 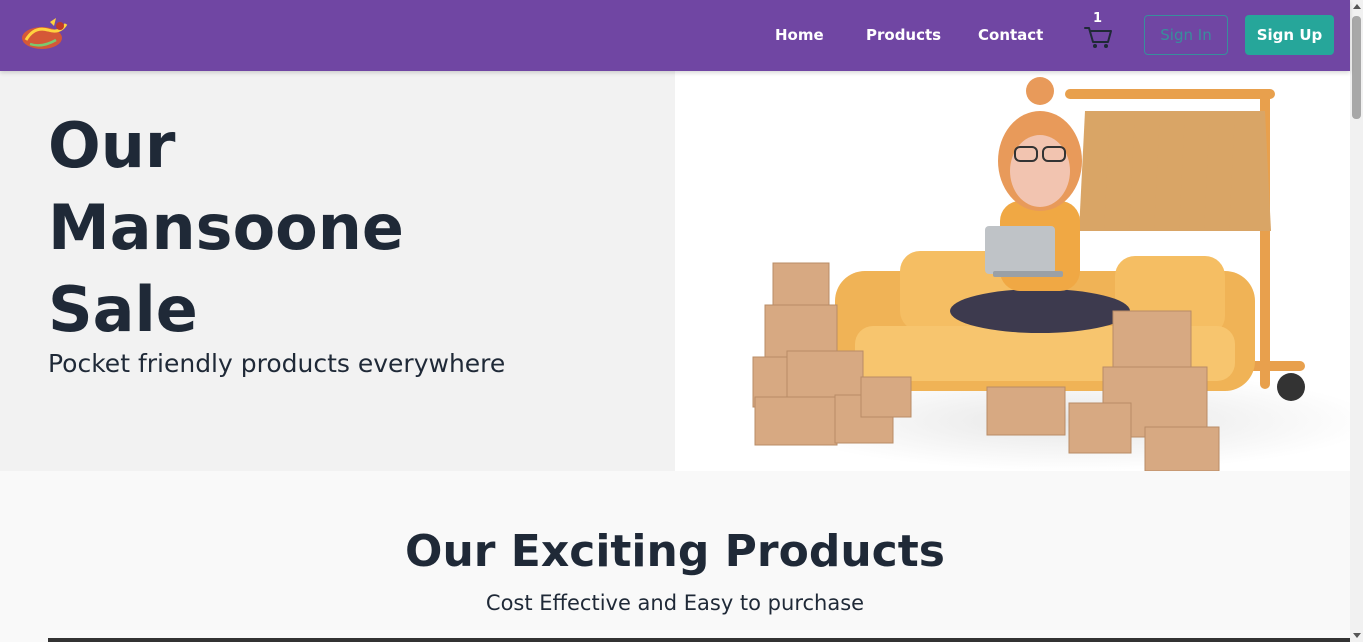 I want to click on shopping-cart-icon, so click(x=1098, y=34).